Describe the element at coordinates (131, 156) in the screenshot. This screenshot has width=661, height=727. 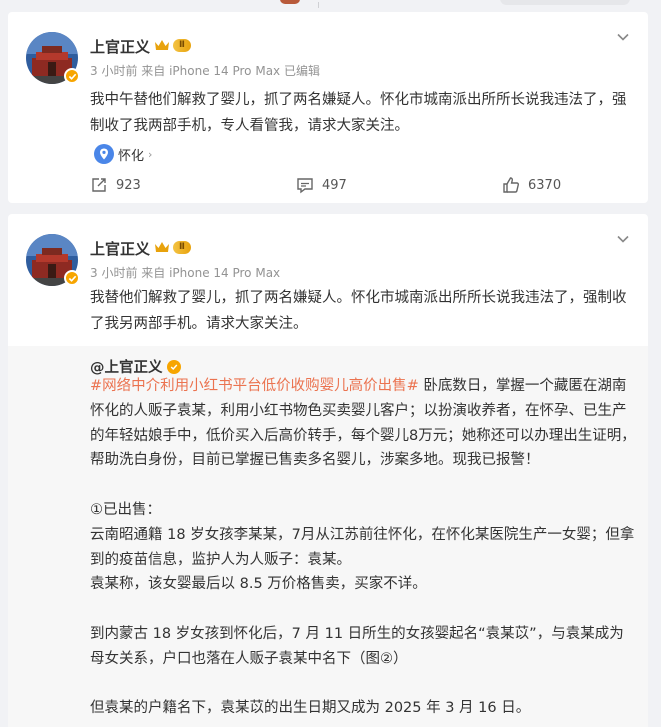
I see `location-label: 怀化` at that location.